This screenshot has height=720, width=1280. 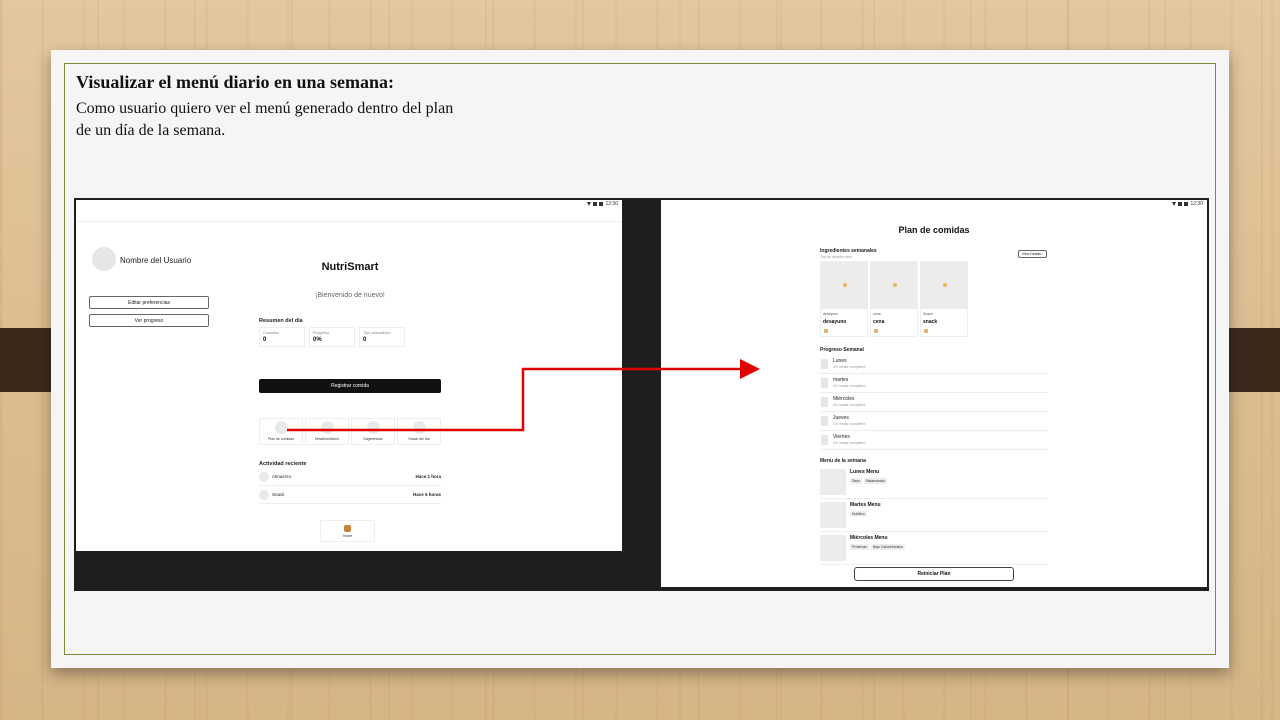 I want to click on home-label: Home, so click(x=347, y=536).